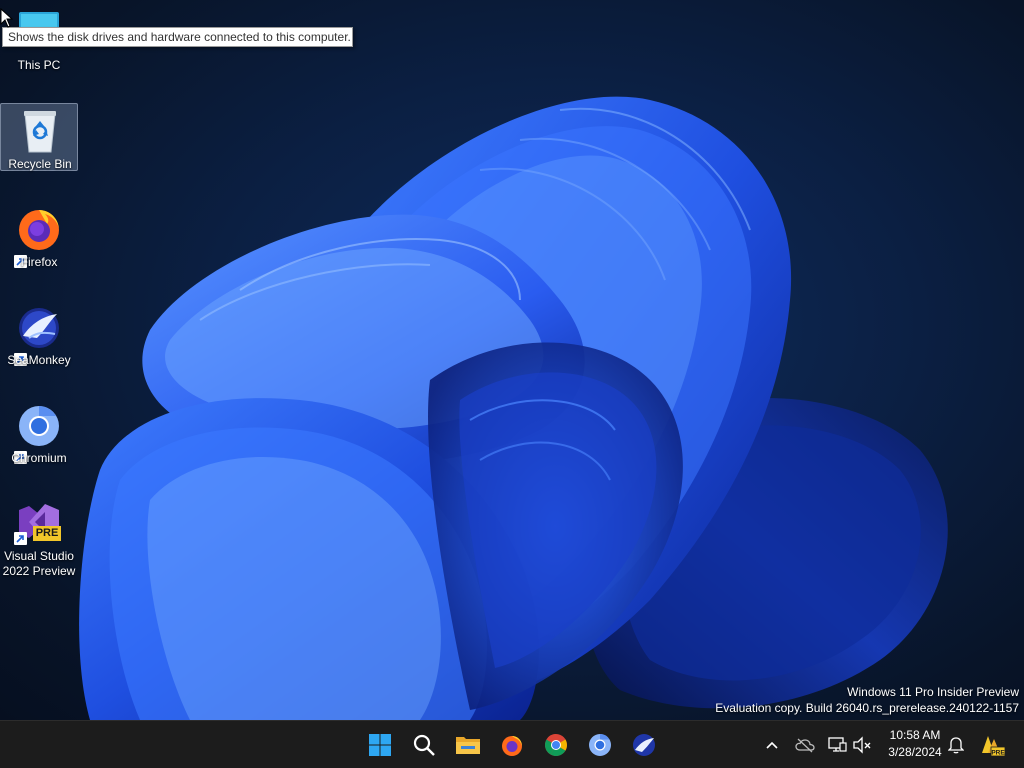 The image size is (1024, 768). I want to click on taskbar-chromium-button, so click(600, 745).